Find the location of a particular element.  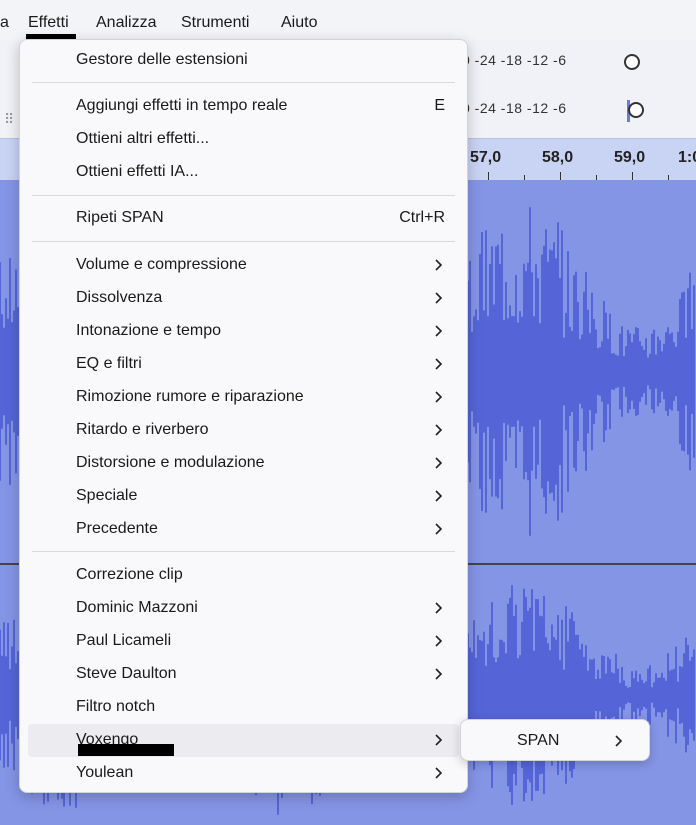

meter-scale-record: 0 -24 -18 -12 -6 is located at coordinates (514, 108).